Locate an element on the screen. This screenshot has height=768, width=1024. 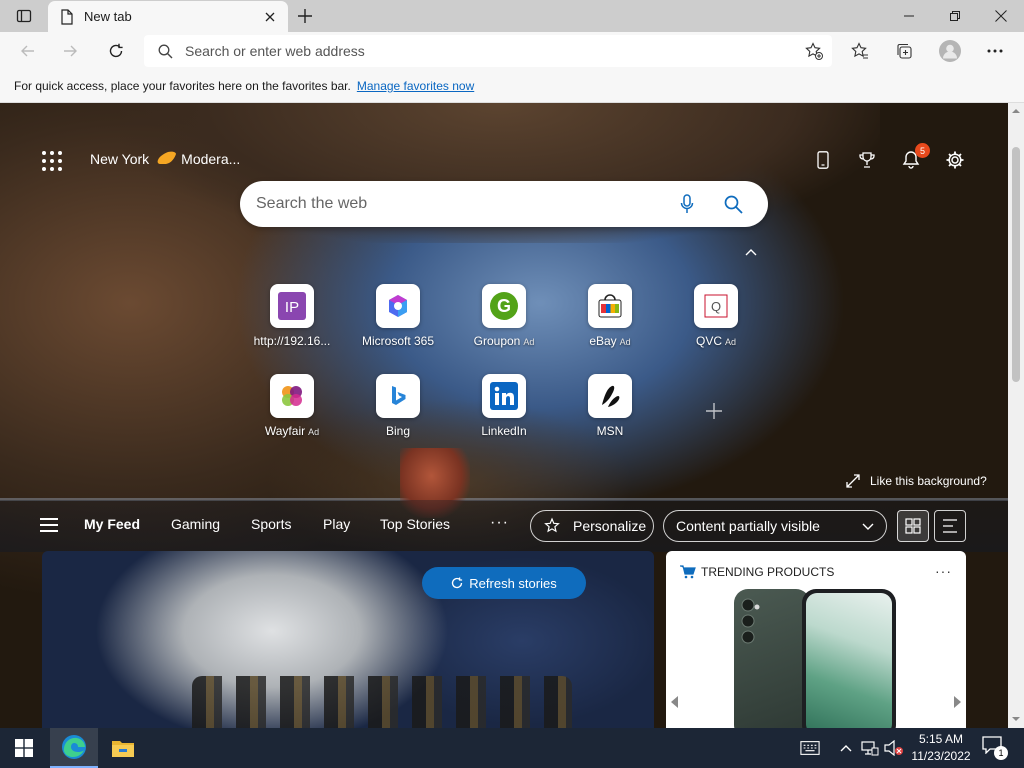
rewards-button is located at coordinates (867, 160).